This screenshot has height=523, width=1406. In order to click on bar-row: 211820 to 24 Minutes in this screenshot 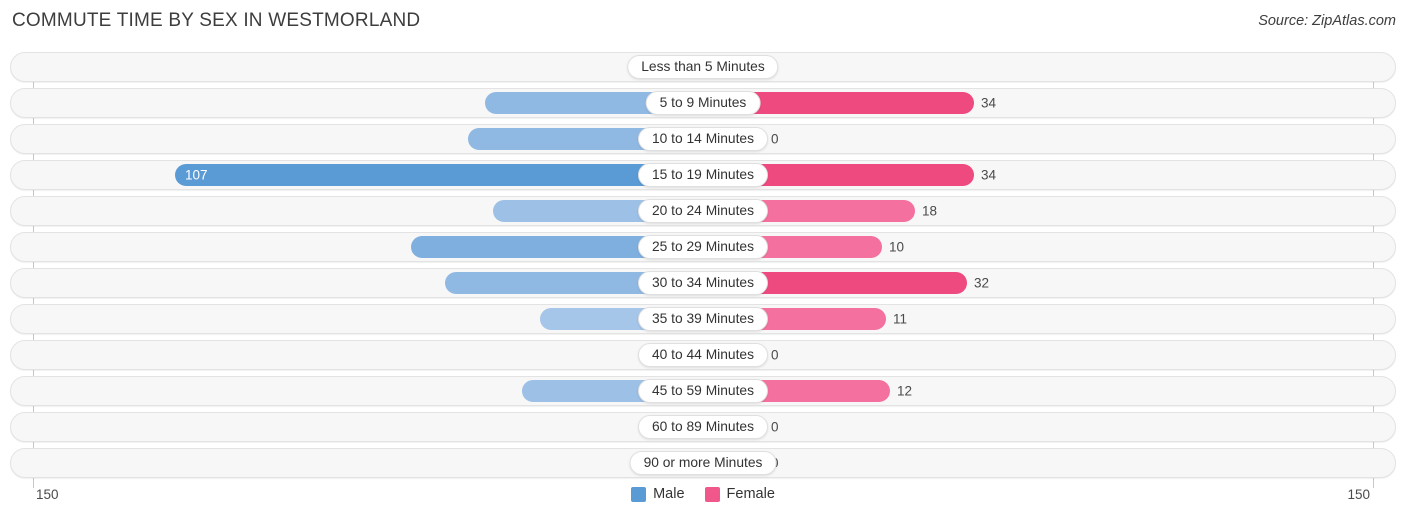, I will do `click(703, 211)`.